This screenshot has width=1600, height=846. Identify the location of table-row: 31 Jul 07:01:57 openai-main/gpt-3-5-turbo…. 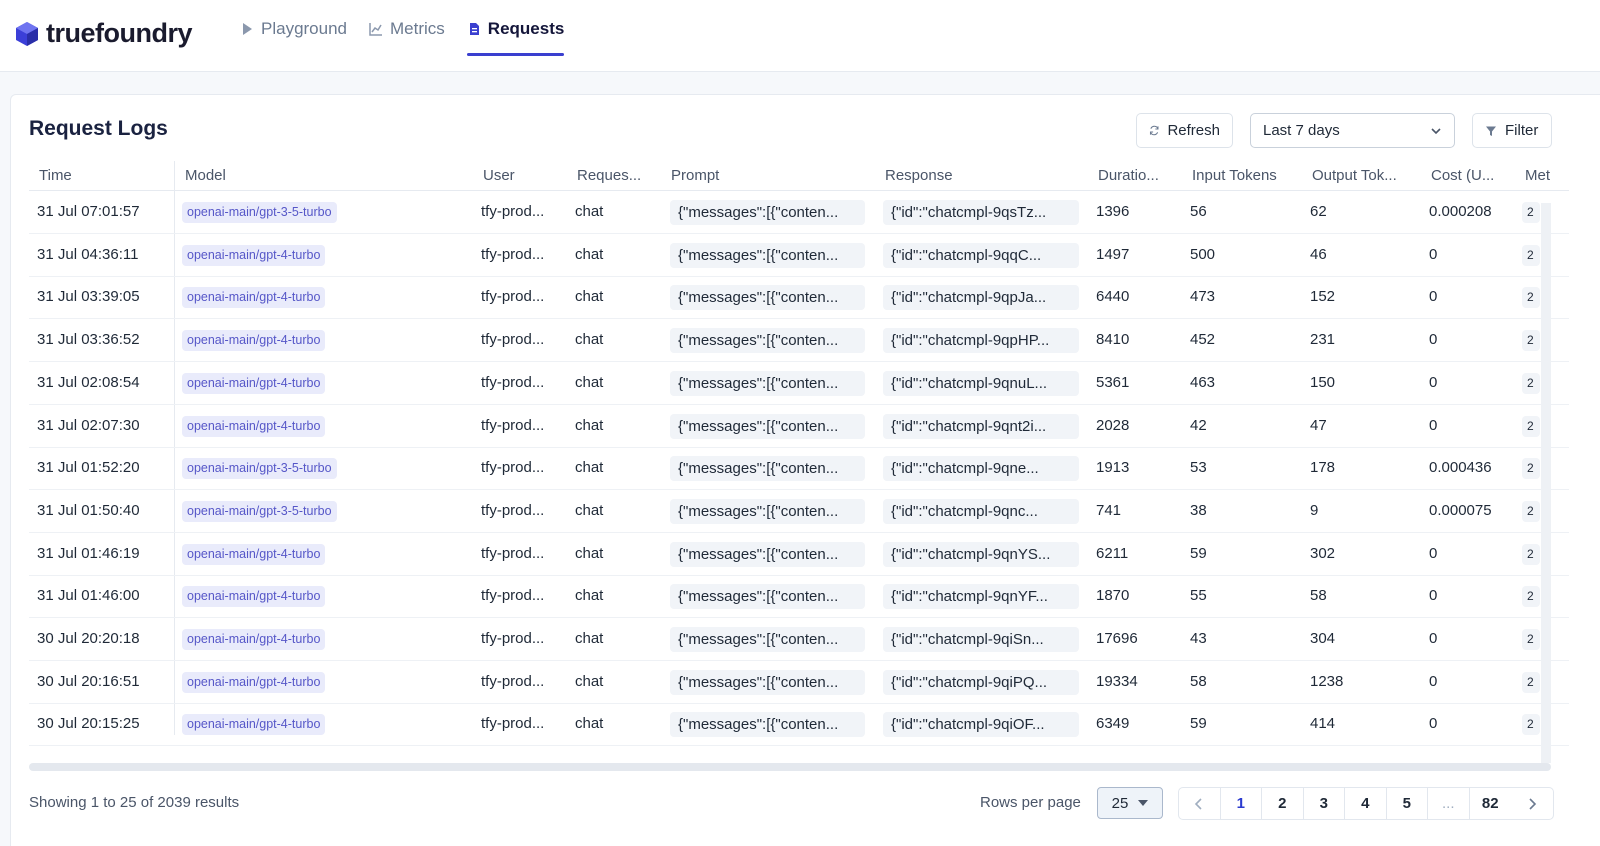
(799, 212).